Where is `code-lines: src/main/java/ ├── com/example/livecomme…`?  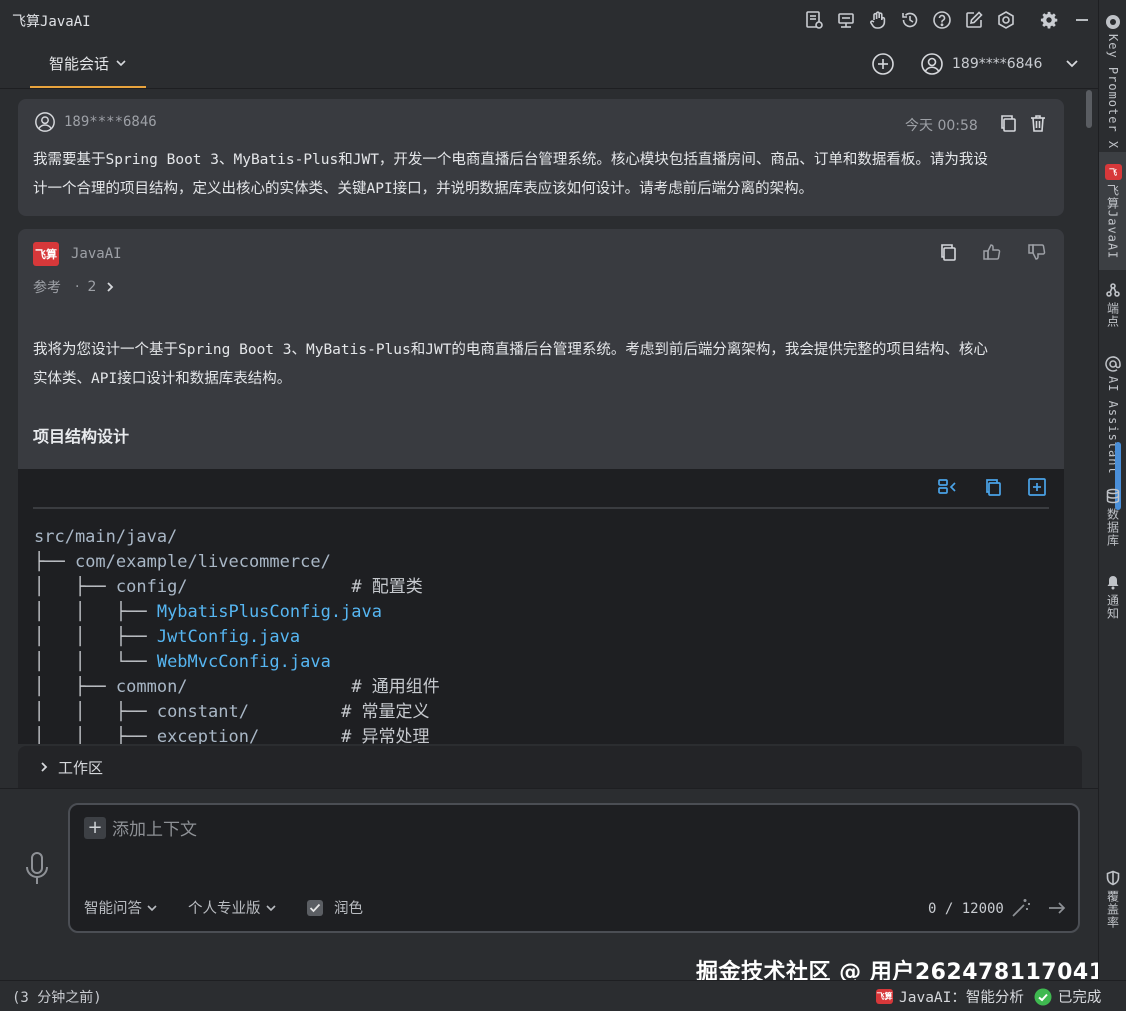
code-lines: src/main/java/ ├── com/example/livecomme… is located at coordinates (237, 634).